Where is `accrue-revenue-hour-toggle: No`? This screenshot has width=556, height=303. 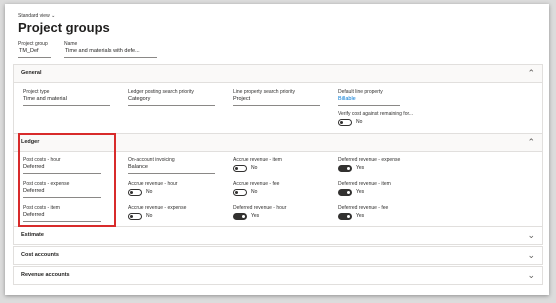 accrue-revenue-hour-toggle: No is located at coordinates (148, 193).